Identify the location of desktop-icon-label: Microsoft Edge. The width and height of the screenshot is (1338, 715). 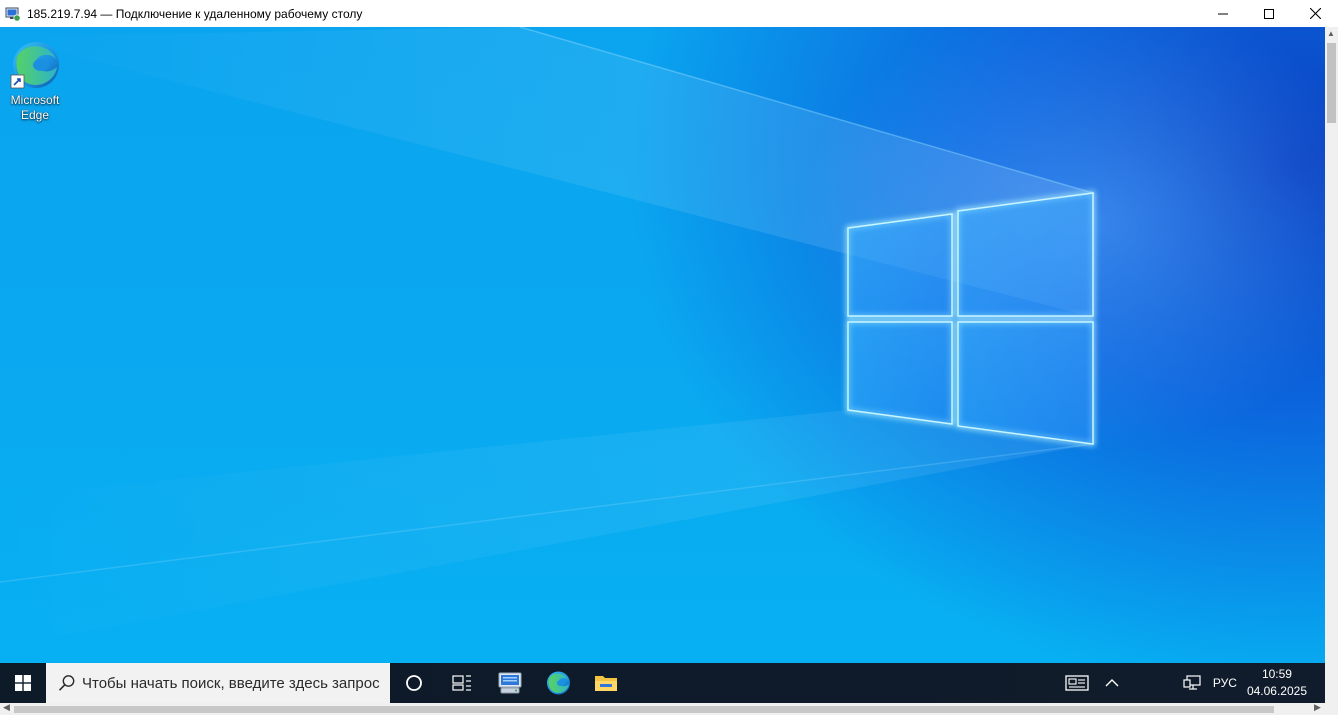
(35, 107).